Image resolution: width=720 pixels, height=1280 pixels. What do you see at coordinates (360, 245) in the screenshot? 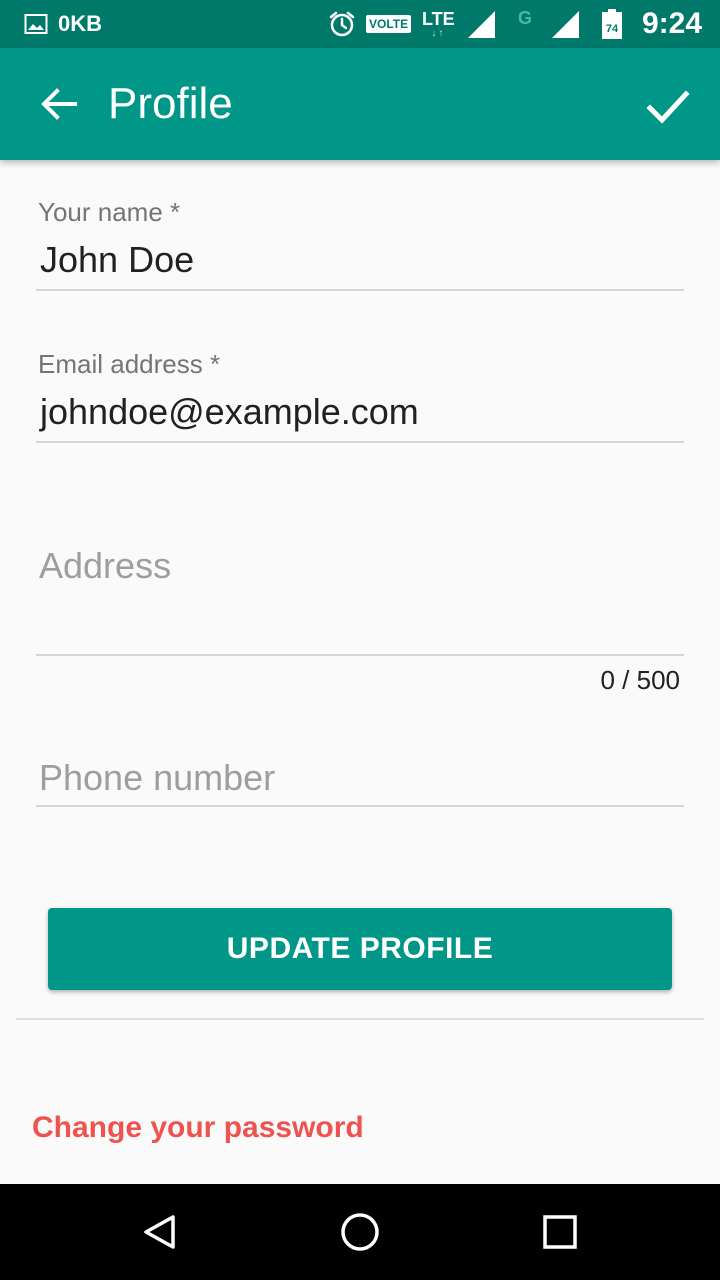
I see `name-field: Your name * John Doe` at bounding box center [360, 245].